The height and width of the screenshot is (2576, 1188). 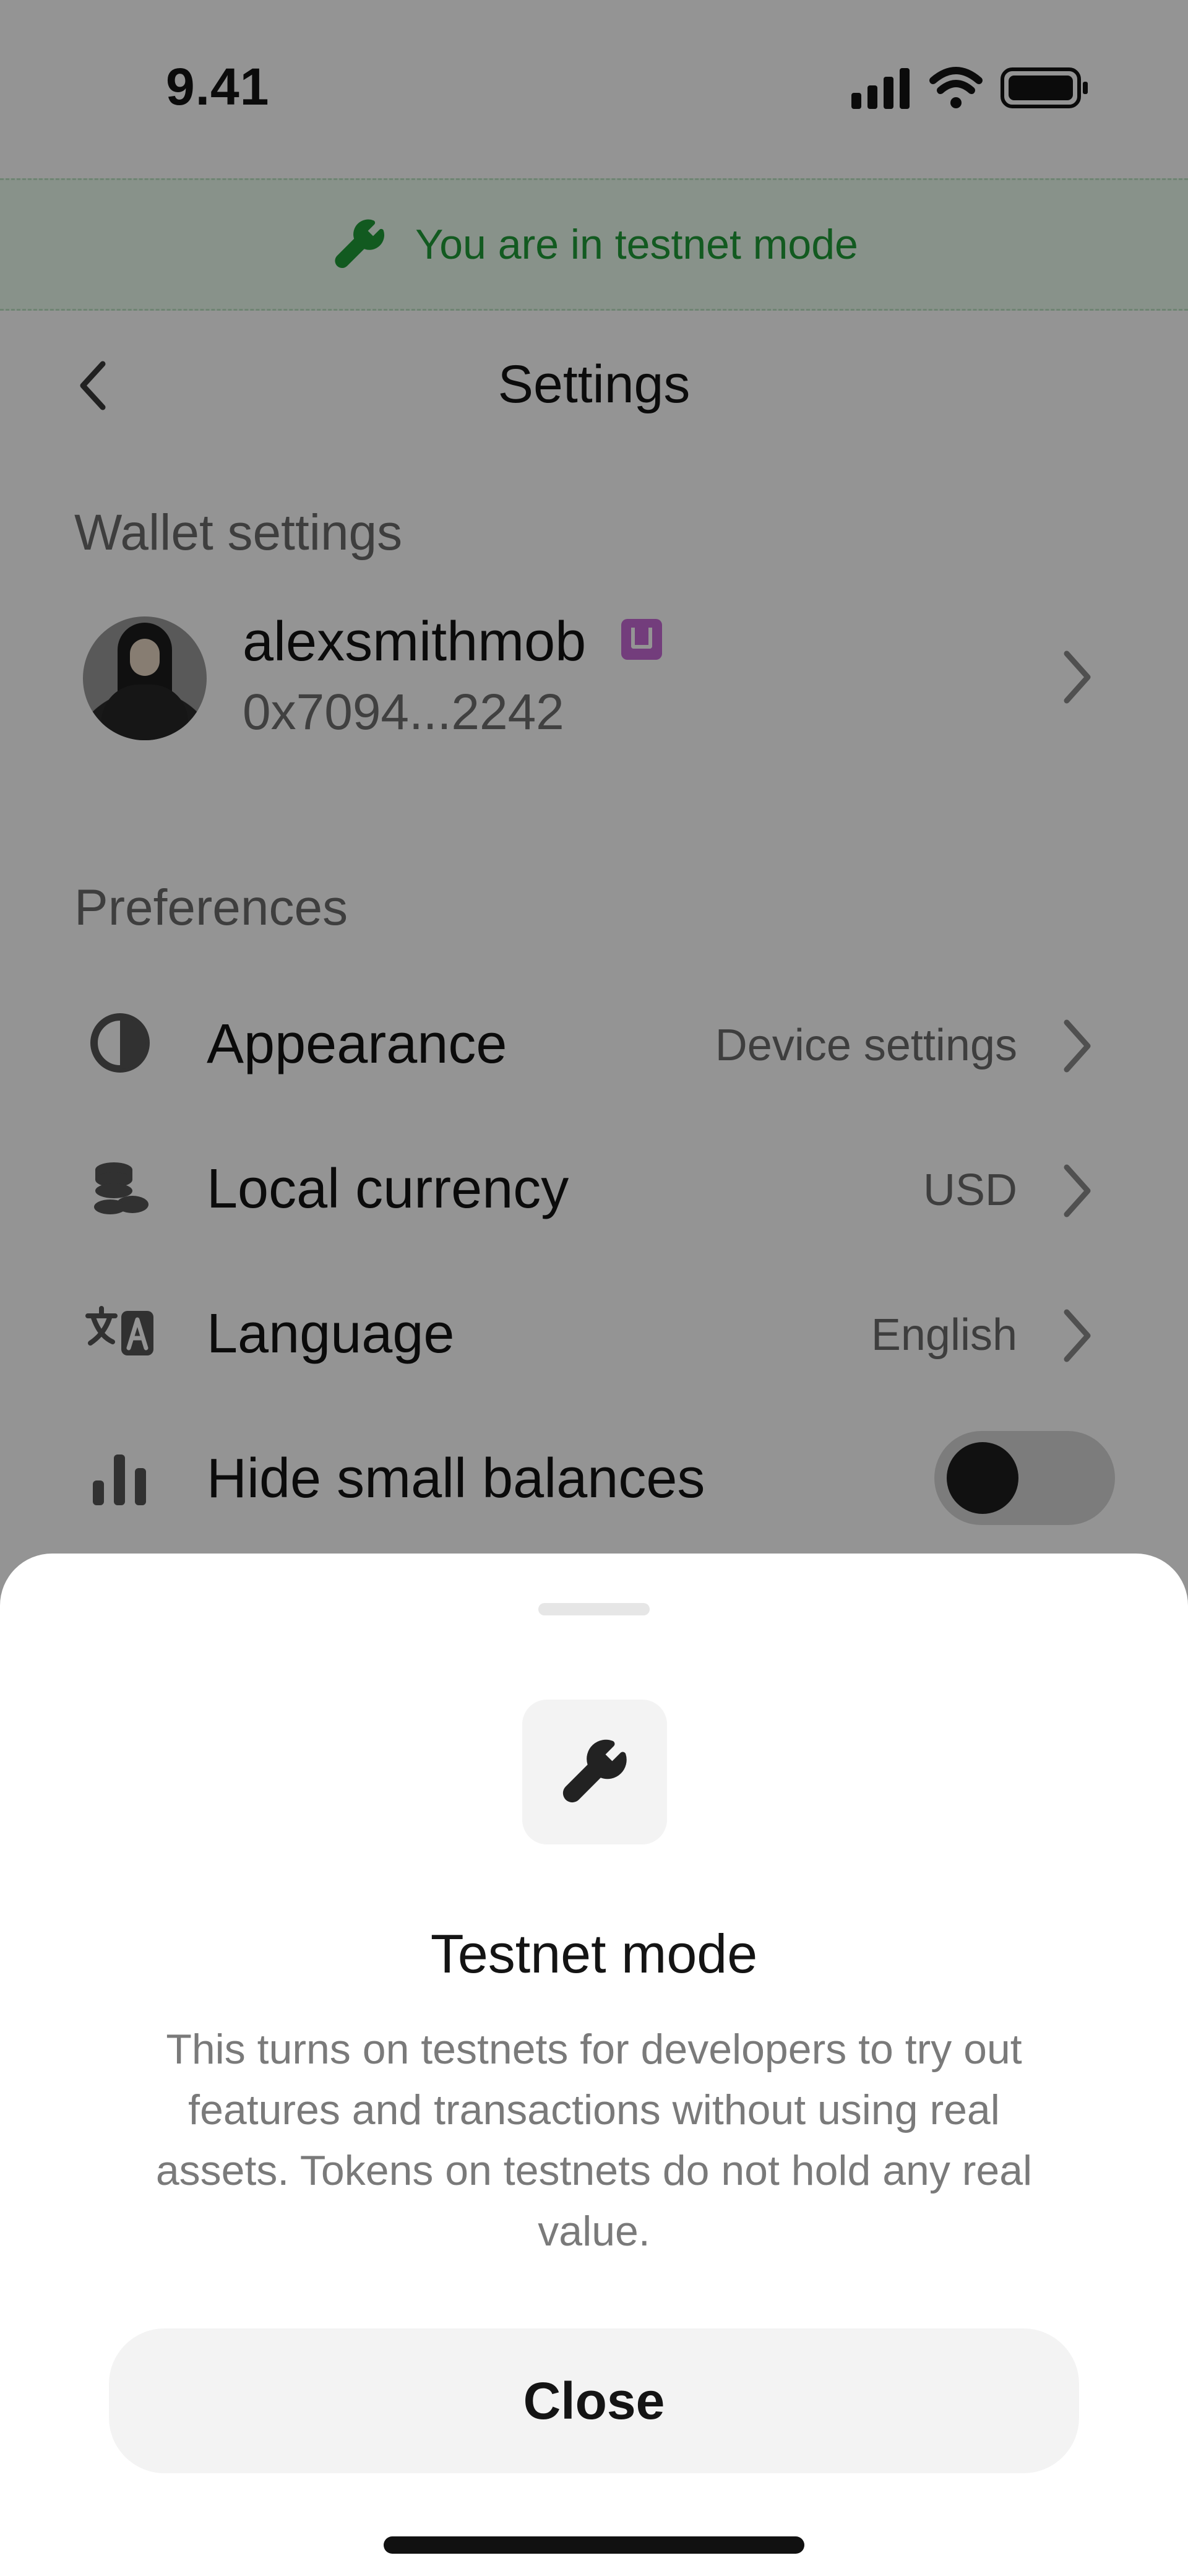 I want to click on sheet-title: Testnet mode, so click(x=594, y=1953).